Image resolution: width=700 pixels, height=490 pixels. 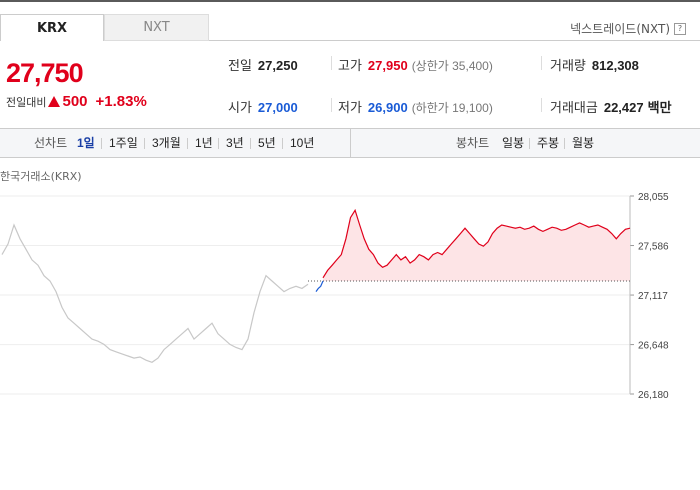 I want to click on candle-monthly: 월봉, so click(x=583, y=143).